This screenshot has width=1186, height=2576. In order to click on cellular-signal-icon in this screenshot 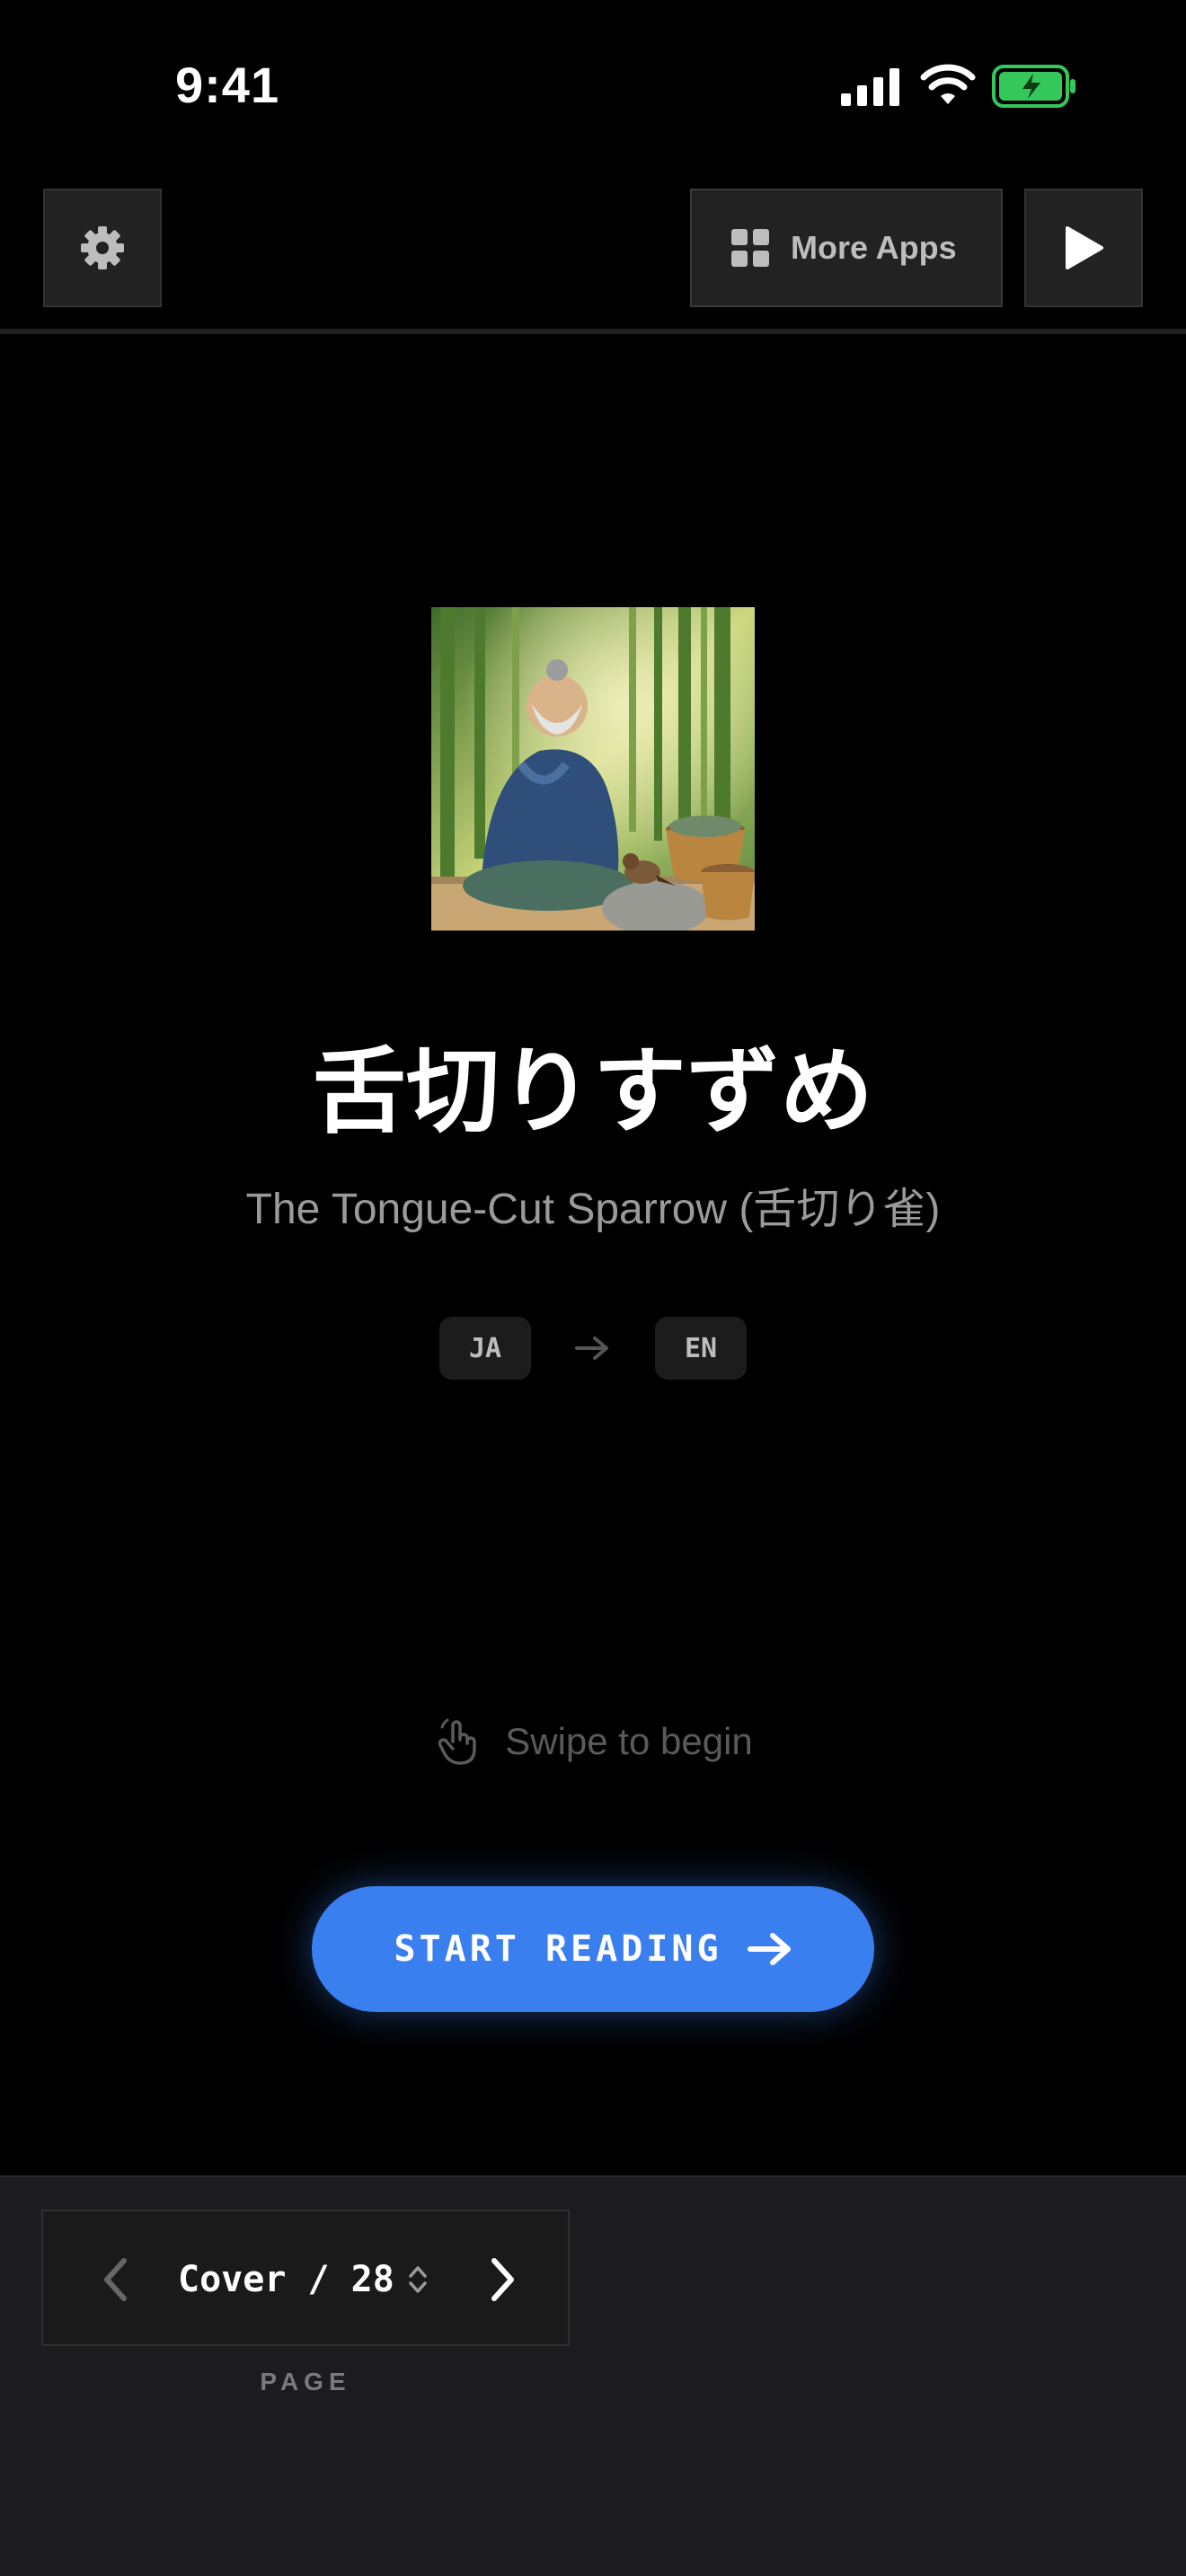, I will do `click(870, 87)`.